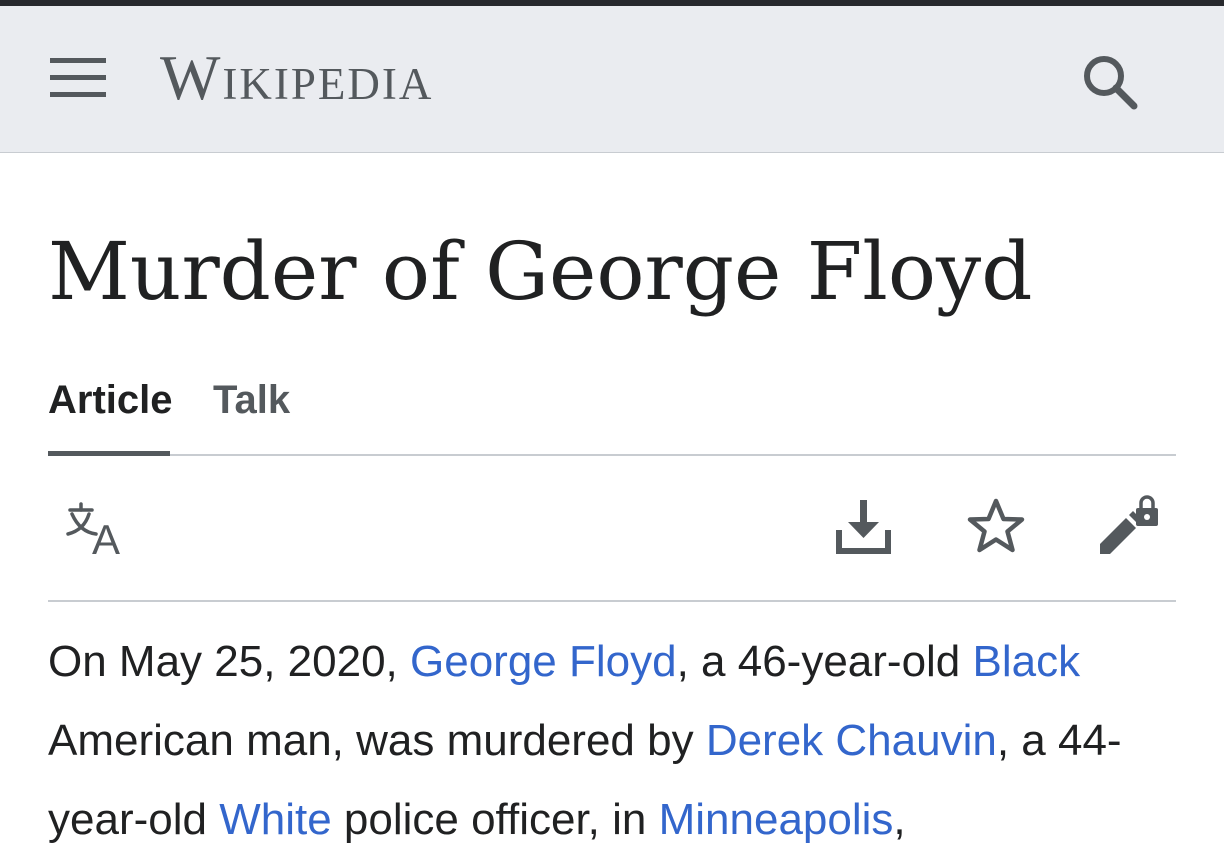 This screenshot has height=868, width=1224. I want to click on body-text: American man, was murdered by, so click(377, 740).